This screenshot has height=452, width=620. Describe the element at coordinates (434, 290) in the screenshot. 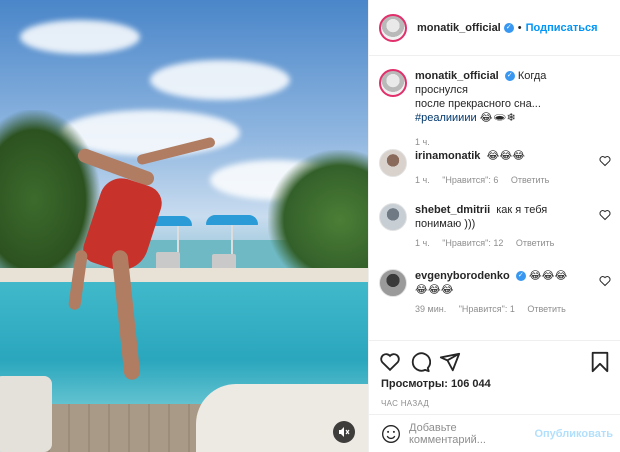

I see `comment-text-line2: 😂😂😂` at that location.